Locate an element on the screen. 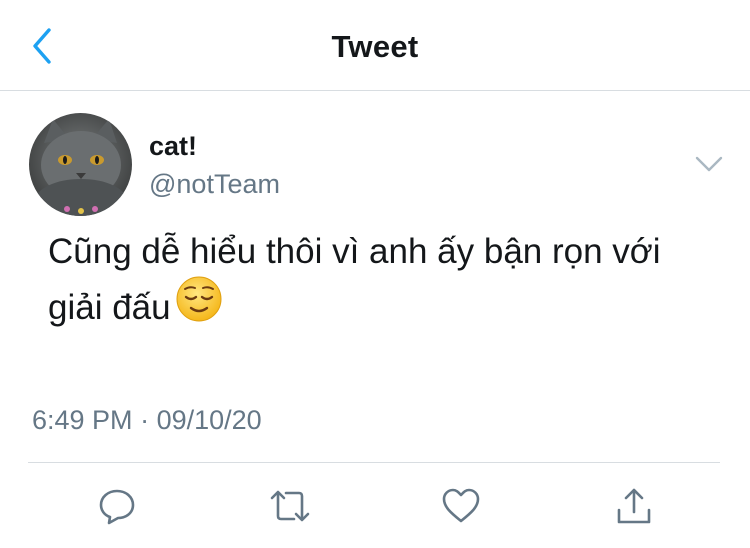  retweet-icon is located at coordinates (290, 506).